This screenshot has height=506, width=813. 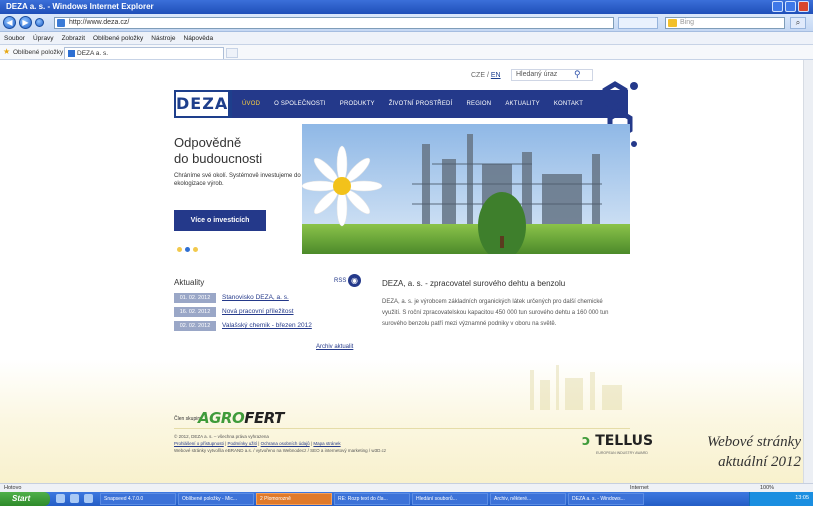 I want to click on back-button: ◀, so click(x=9, y=22).